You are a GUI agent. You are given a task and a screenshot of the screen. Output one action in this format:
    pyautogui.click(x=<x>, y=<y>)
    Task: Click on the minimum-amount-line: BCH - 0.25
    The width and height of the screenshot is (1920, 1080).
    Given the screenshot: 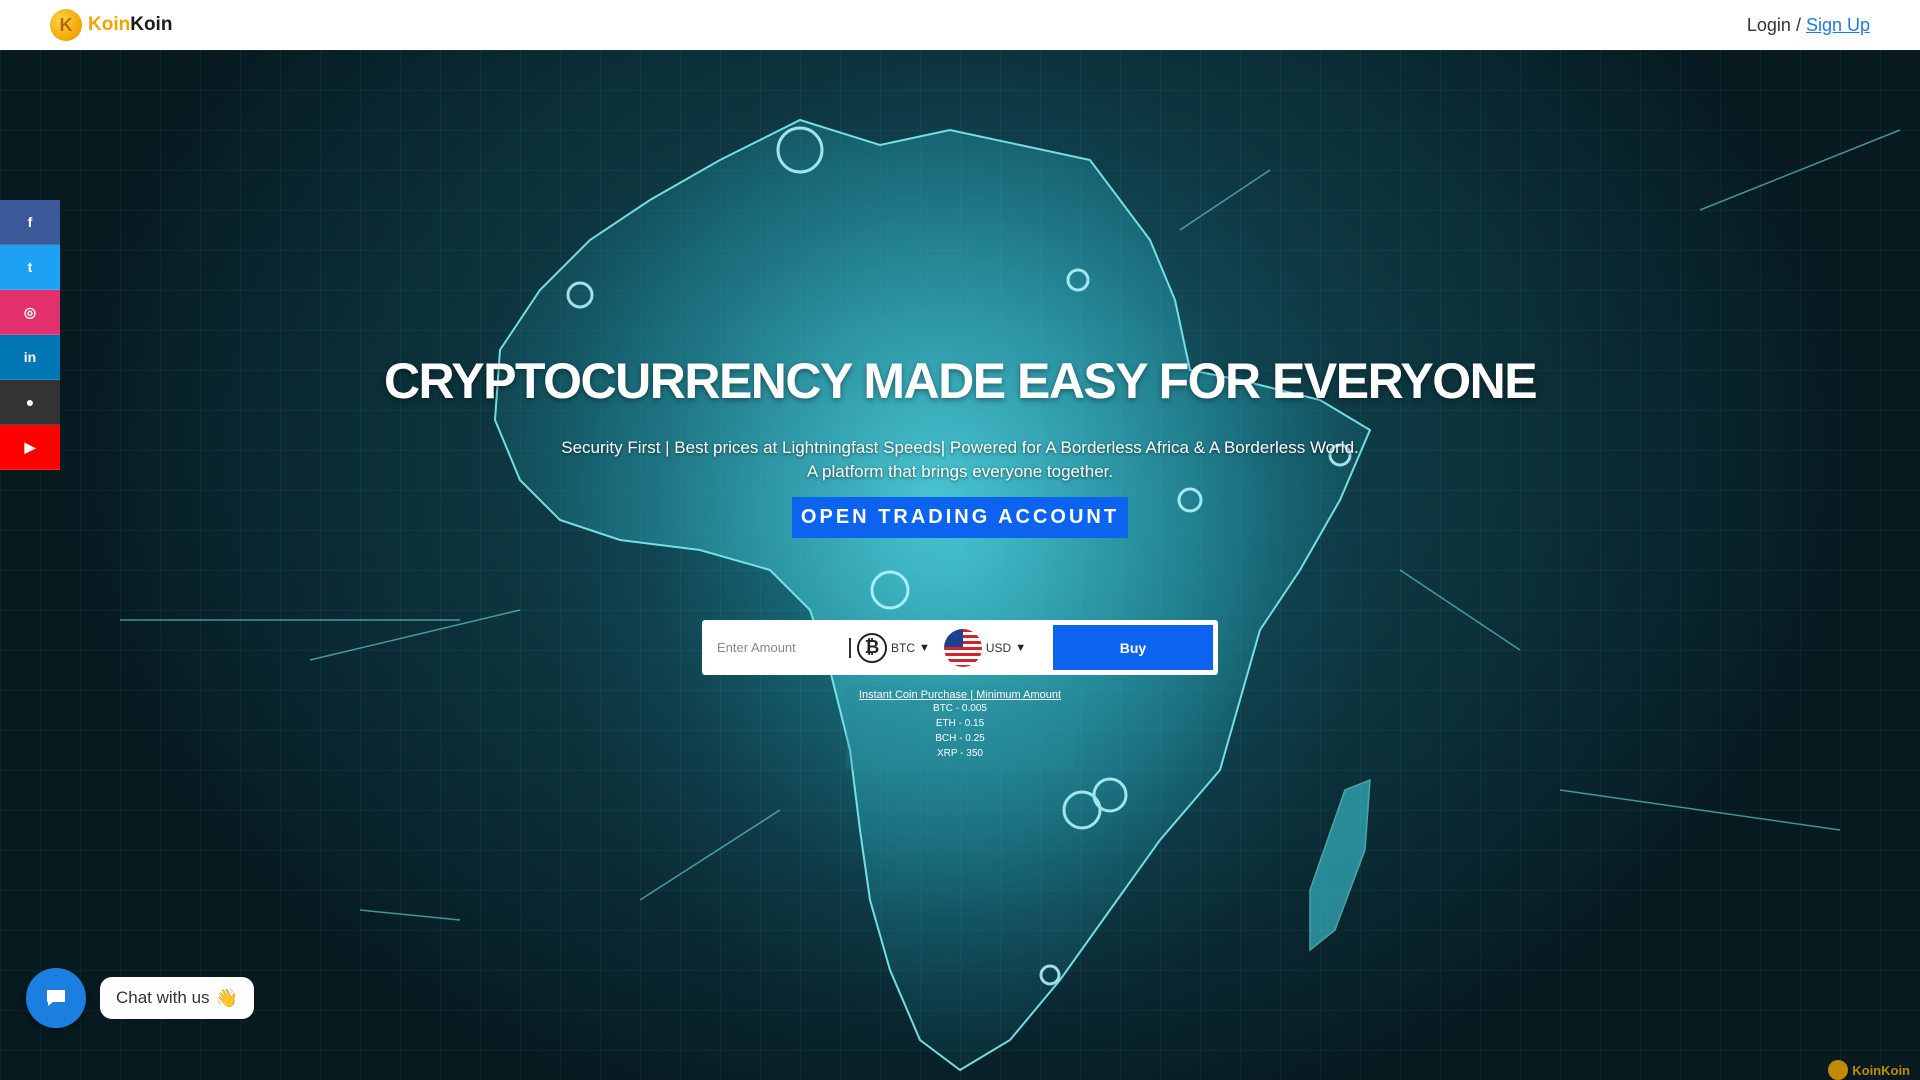 What is the action you would take?
    pyautogui.click(x=960, y=738)
    